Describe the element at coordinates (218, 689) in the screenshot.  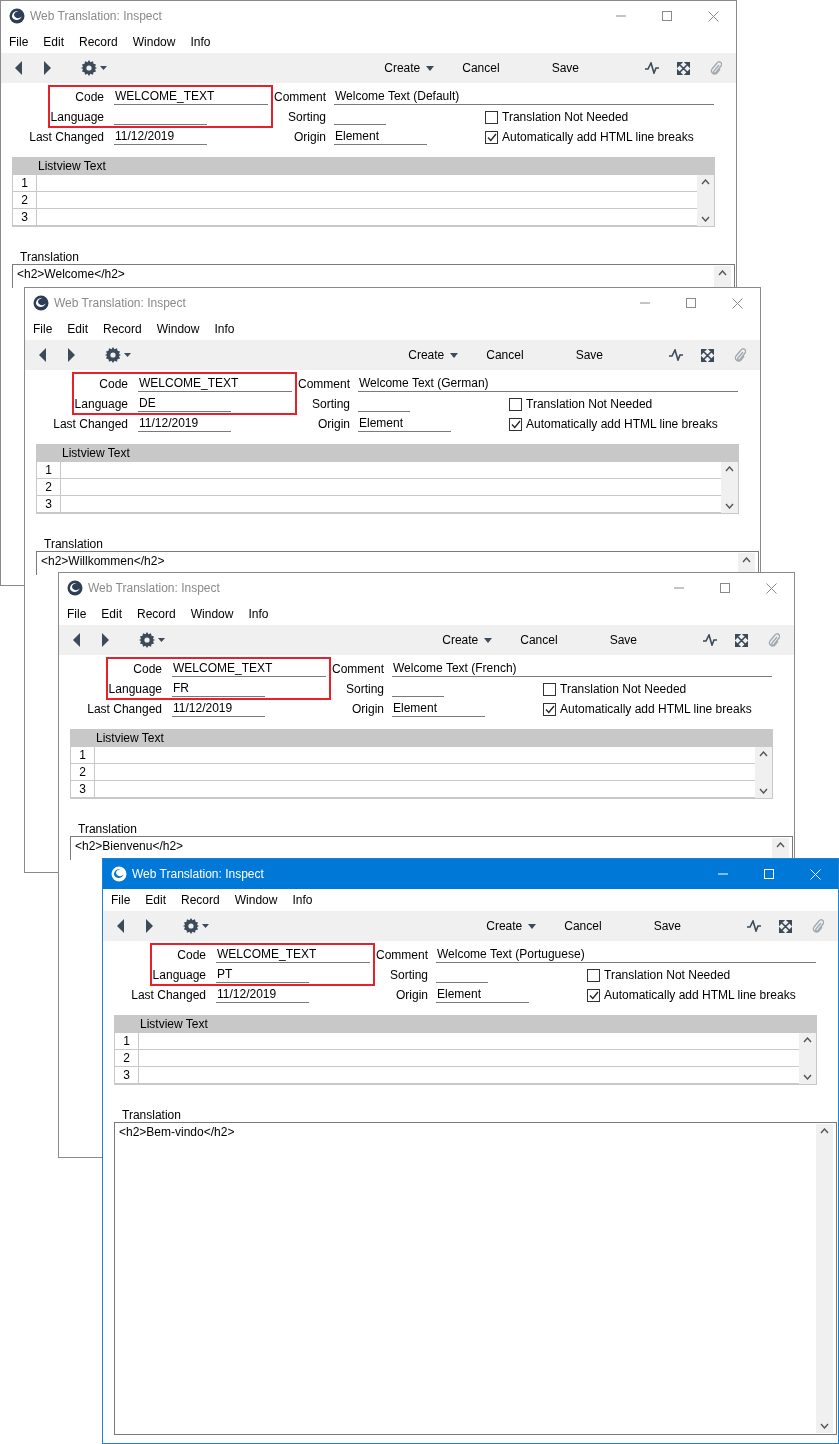
I see `text-field: FR` at that location.